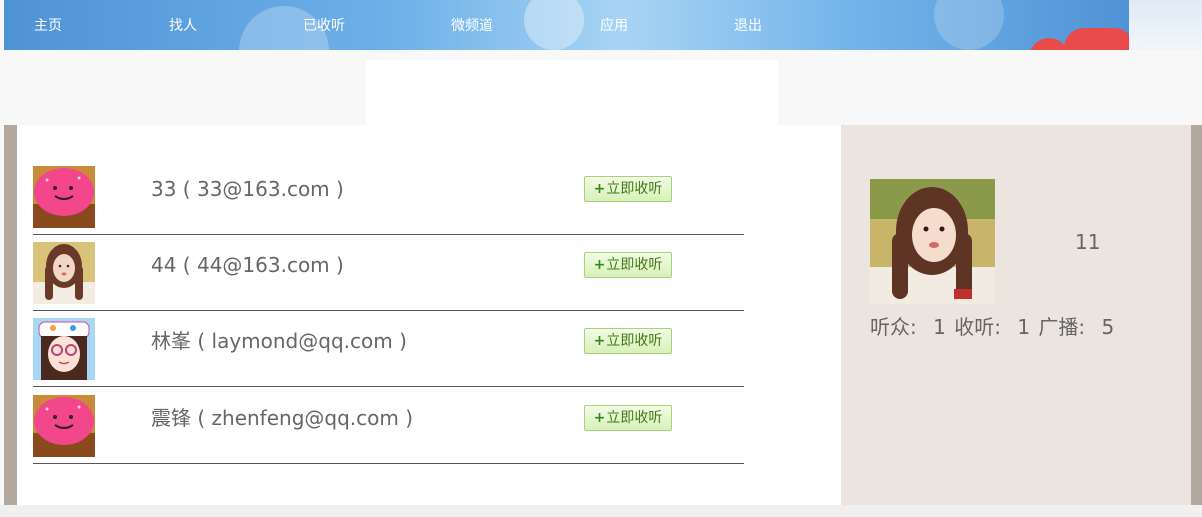 Image resolution: width=1202 pixels, height=517 pixels. What do you see at coordinates (614, 26) in the screenshot?
I see `nav-apps-link: 应用` at bounding box center [614, 26].